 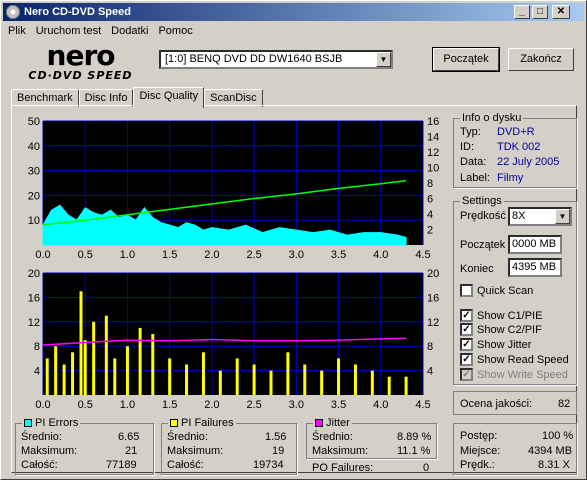 What do you see at coordinates (276, 59) in the screenshot?
I see `drive-select: [1:0] BENQ DVD DD DW1640 BSJB ▼` at bounding box center [276, 59].